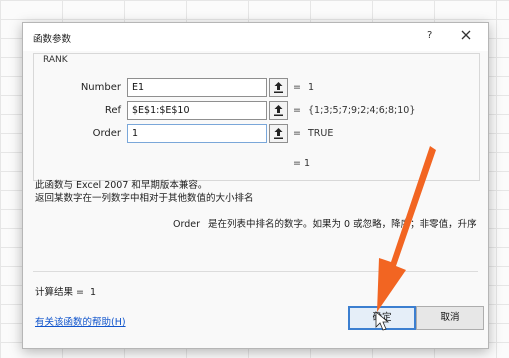 This screenshot has width=509, height=358. What do you see at coordinates (52, 39) in the screenshot?
I see `dialog-title: 函数参数` at bounding box center [52, 39].